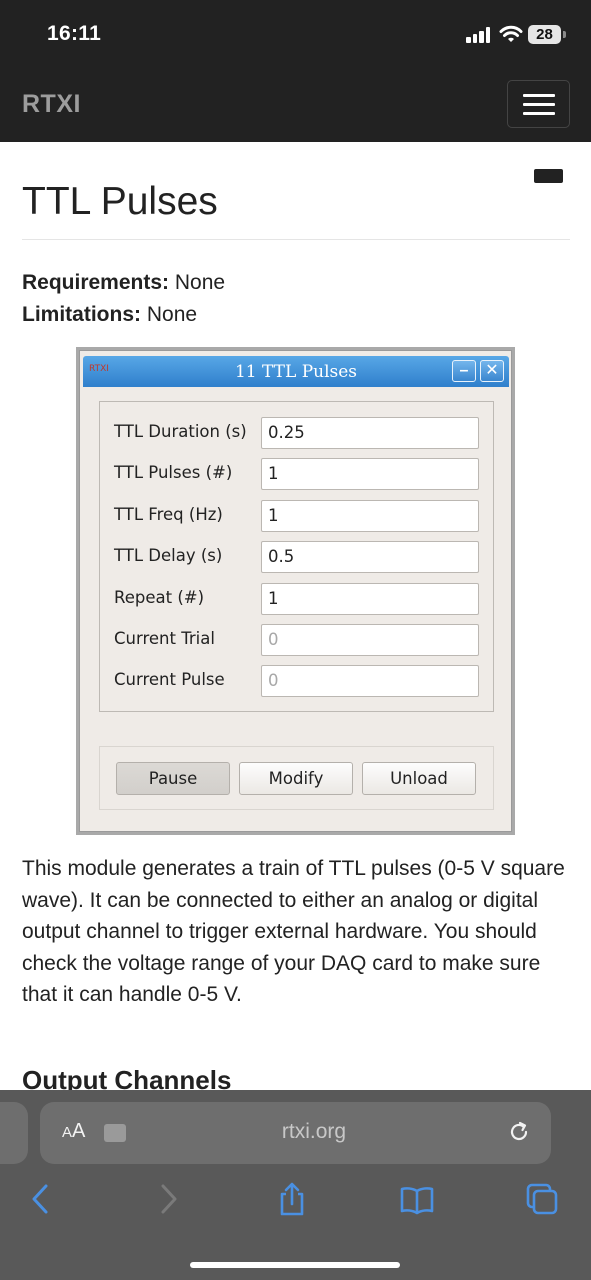  I want to click on battery-icon: 28, so click(544, 34).